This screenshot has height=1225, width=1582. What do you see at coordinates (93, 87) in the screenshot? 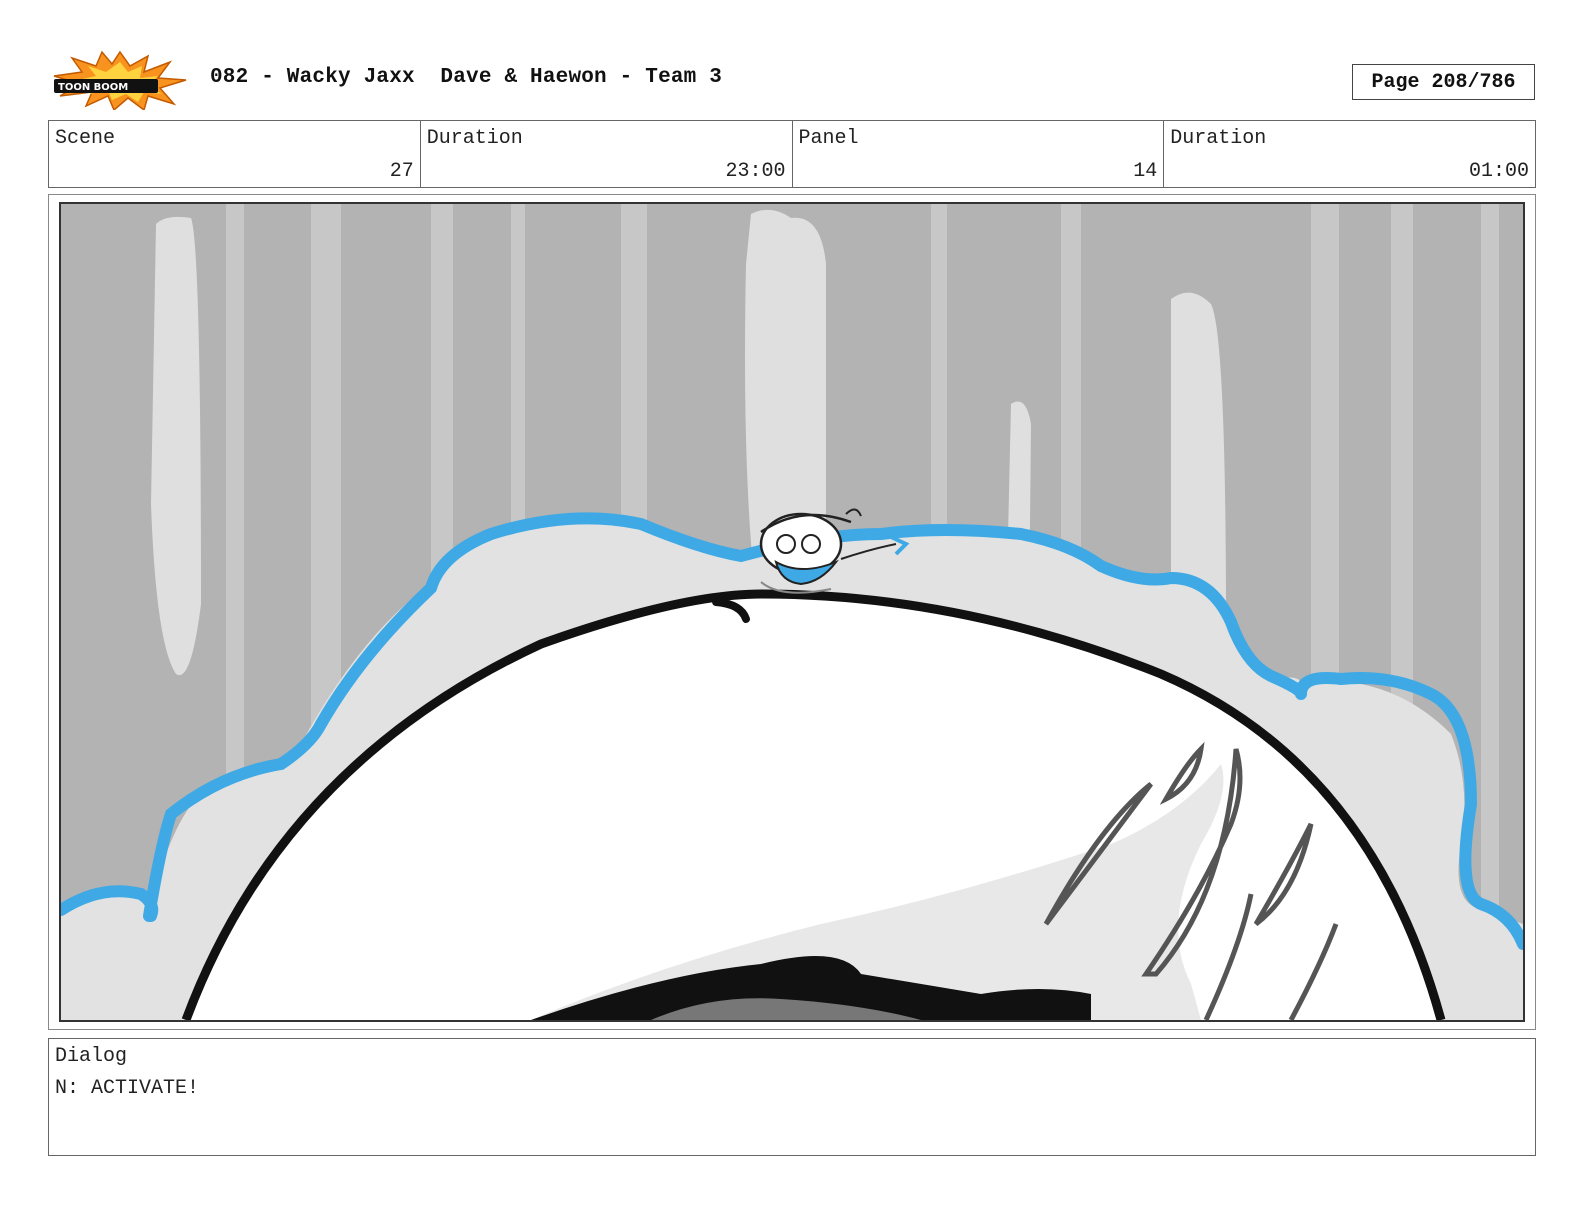
I see `logo-text: TOON BOOM` at bounding box center [93, 87].